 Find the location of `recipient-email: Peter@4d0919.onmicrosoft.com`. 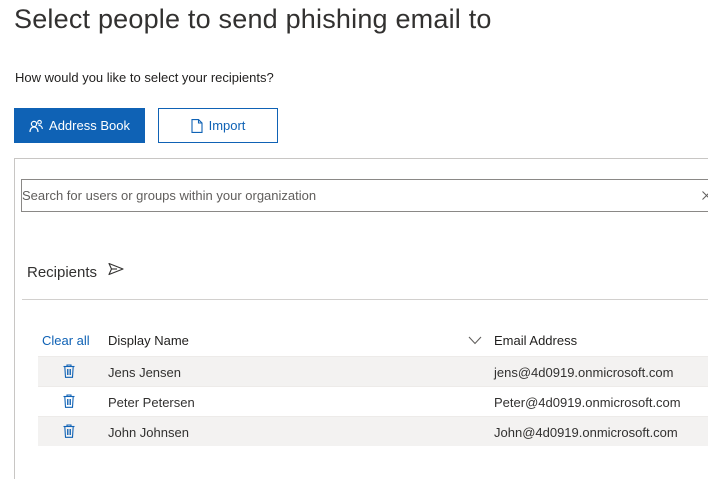

recipient-email: Peter@4d0919.onmicrosoft.com is located at coordinates (587, 402).